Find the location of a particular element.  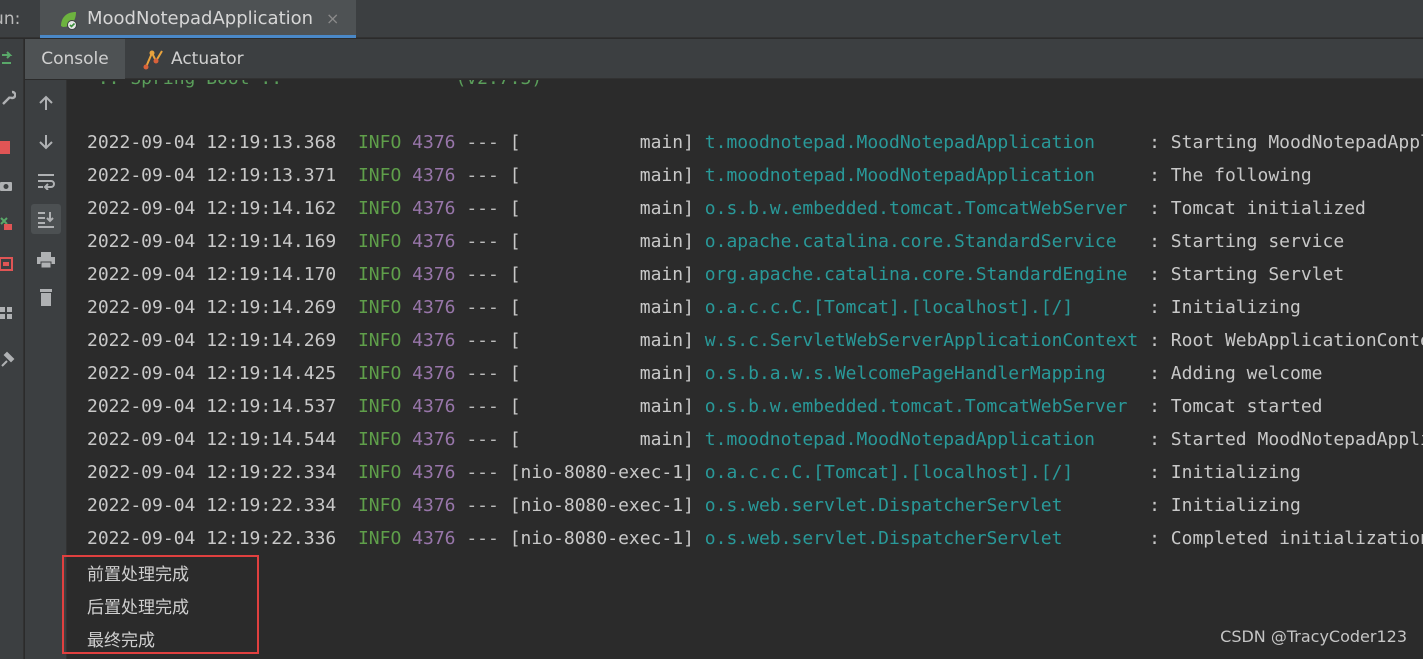

pin-icon is located at coordinates (8, 360).